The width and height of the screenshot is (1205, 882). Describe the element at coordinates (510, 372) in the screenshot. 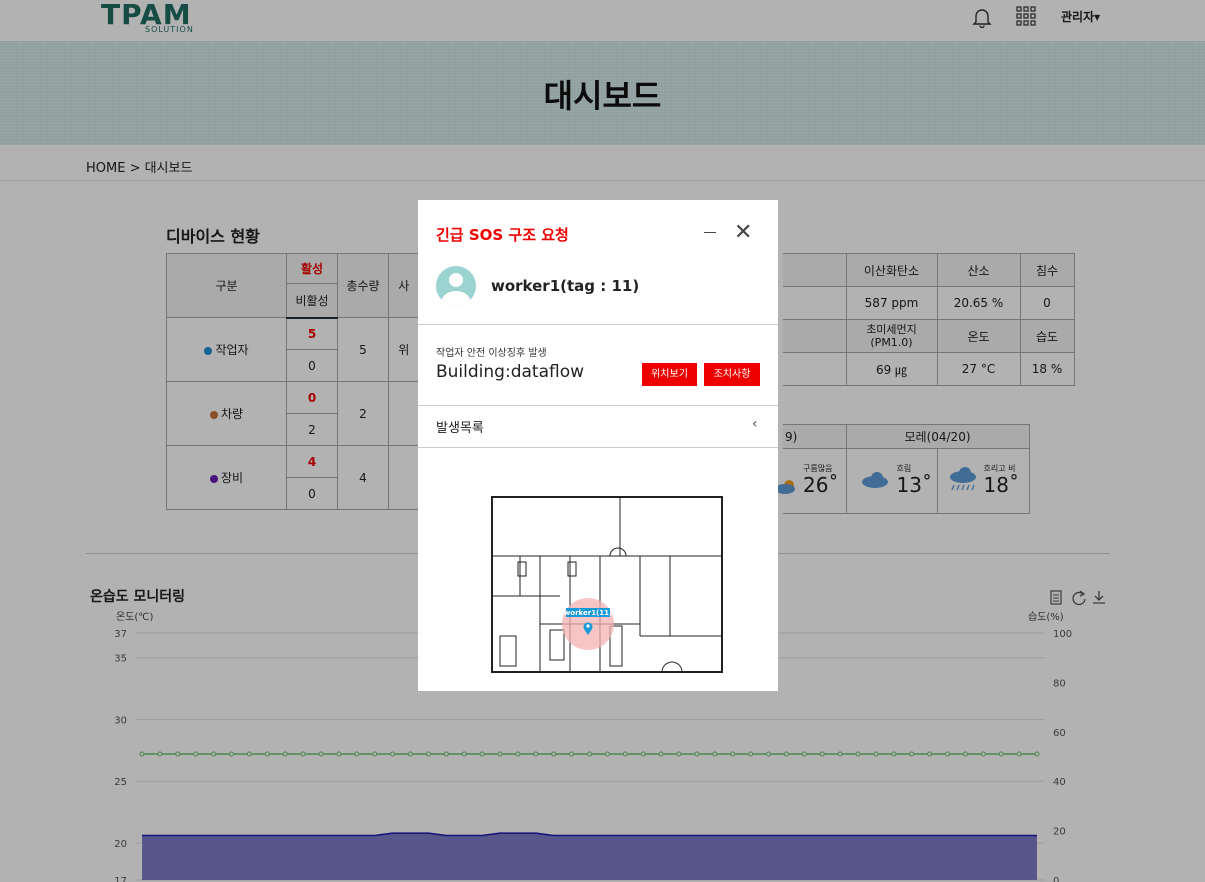

I see `alert-location: Building:dataflow` at that location.